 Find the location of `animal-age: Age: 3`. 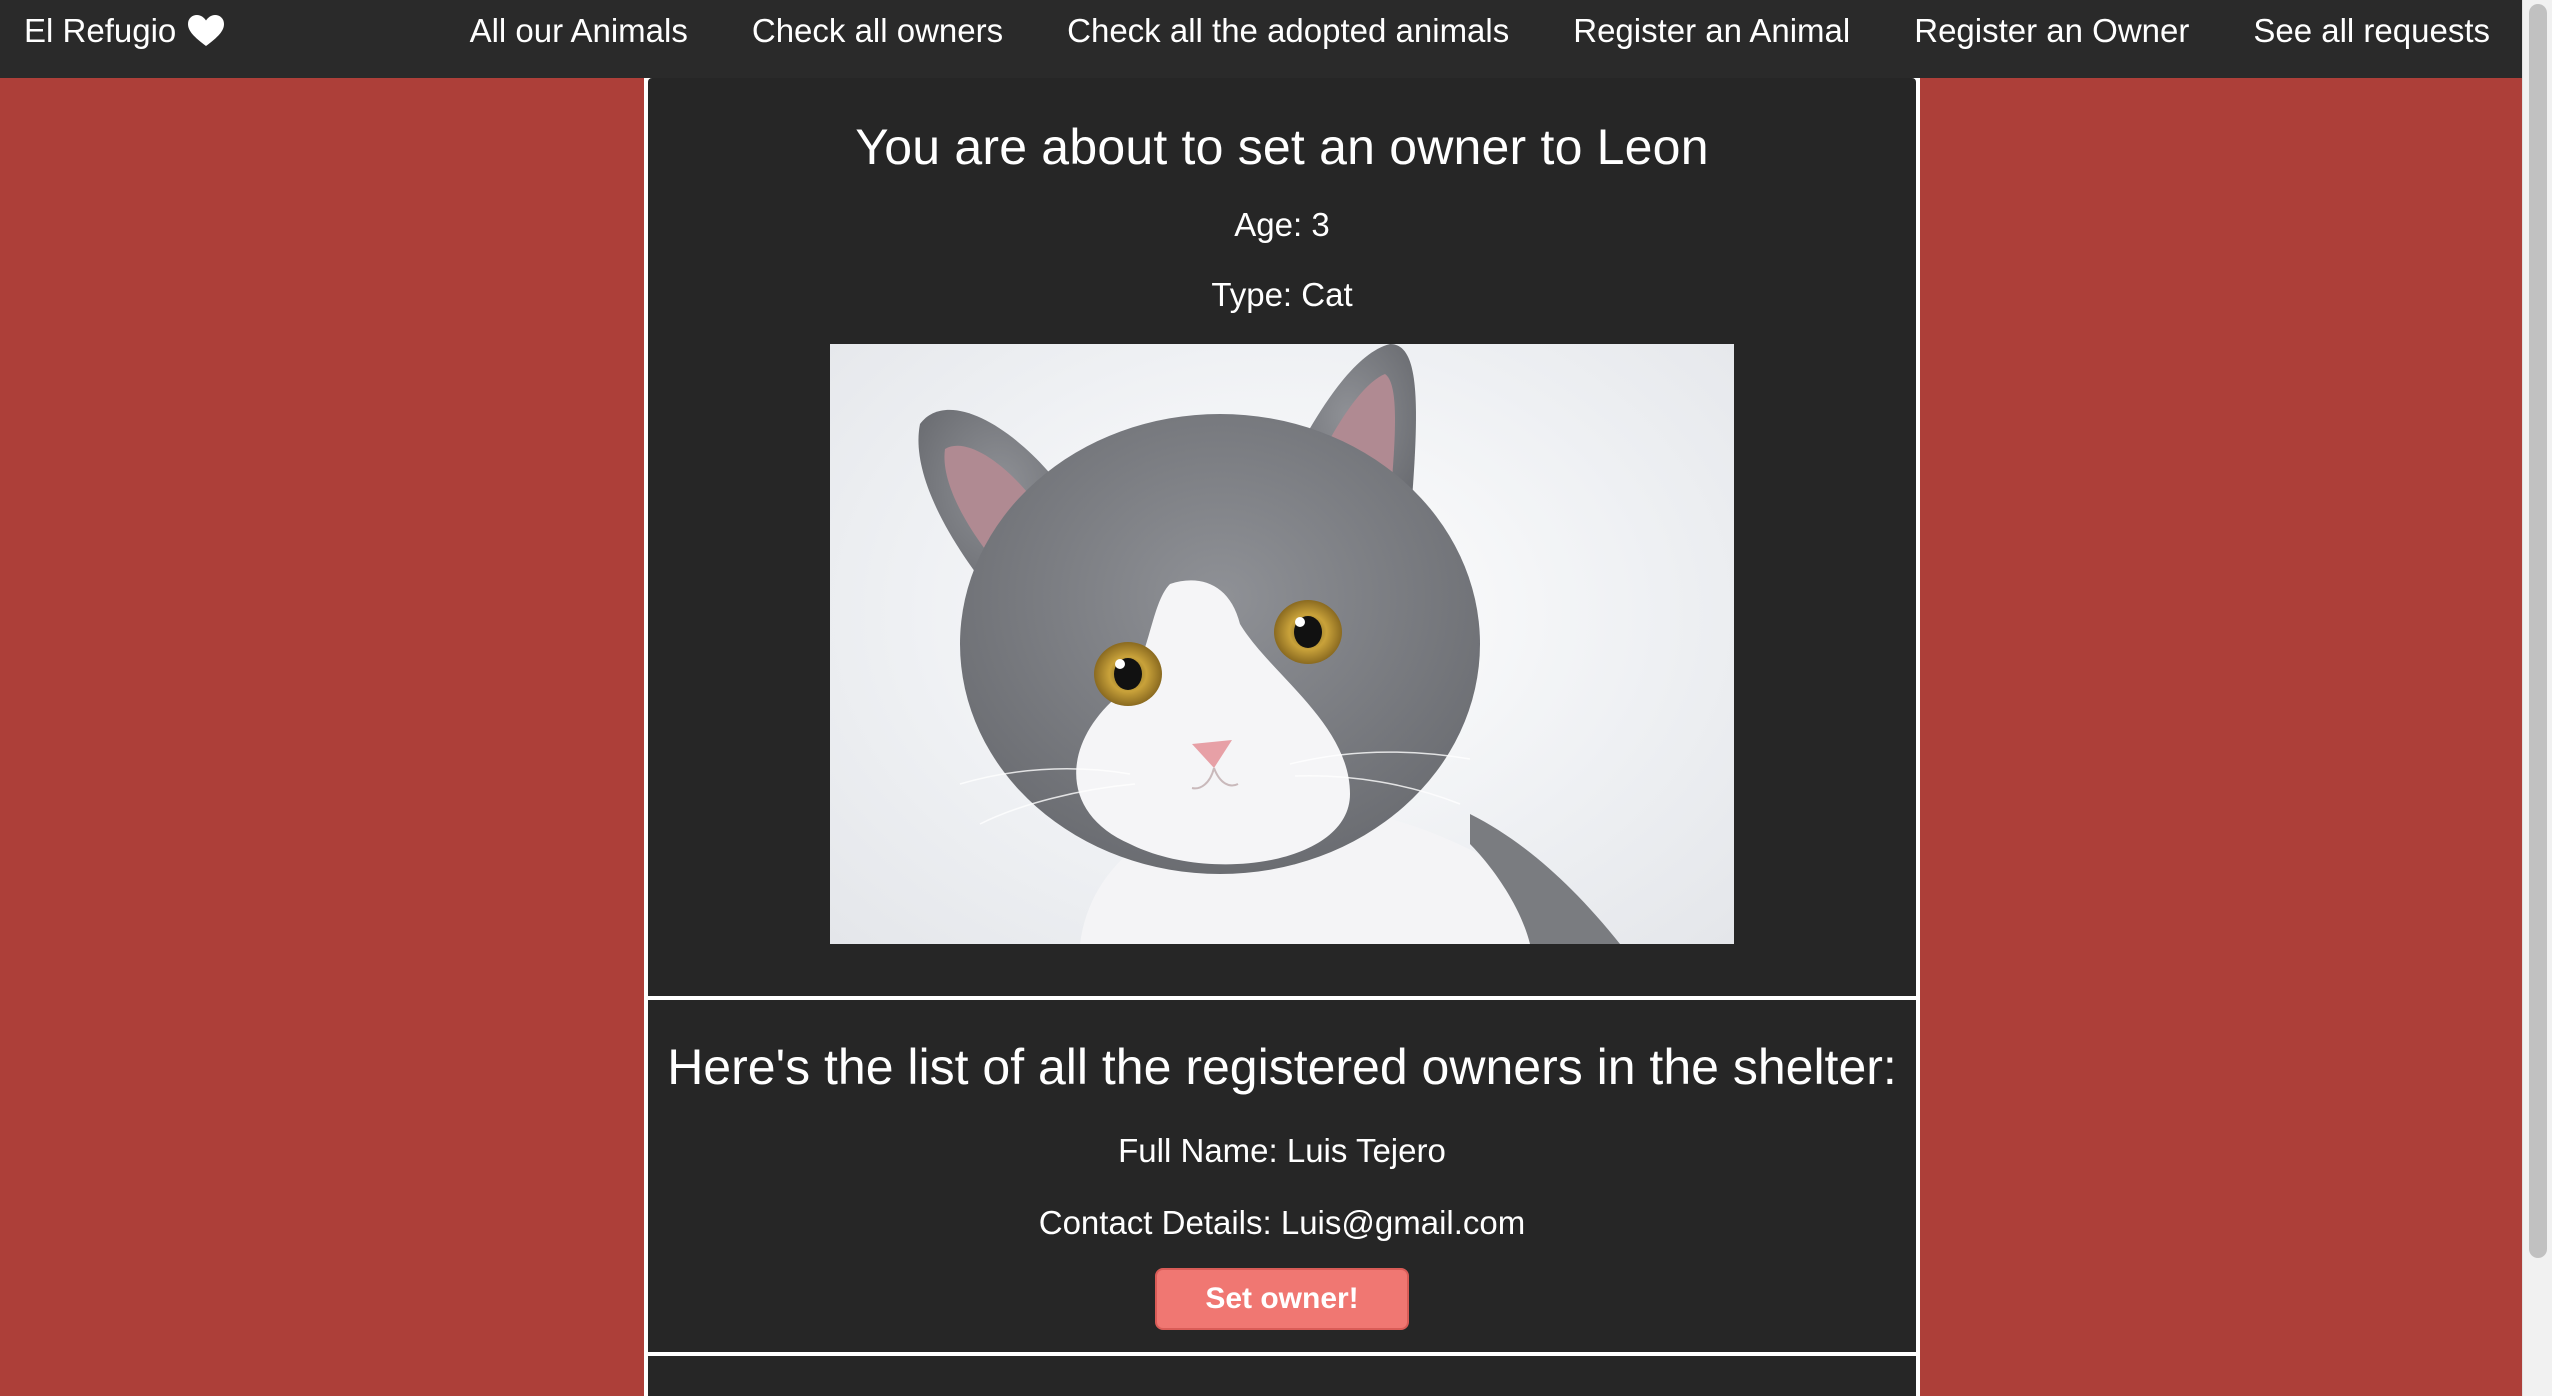

animal-age: Age: 3 is located at coordinates (1282, 224).